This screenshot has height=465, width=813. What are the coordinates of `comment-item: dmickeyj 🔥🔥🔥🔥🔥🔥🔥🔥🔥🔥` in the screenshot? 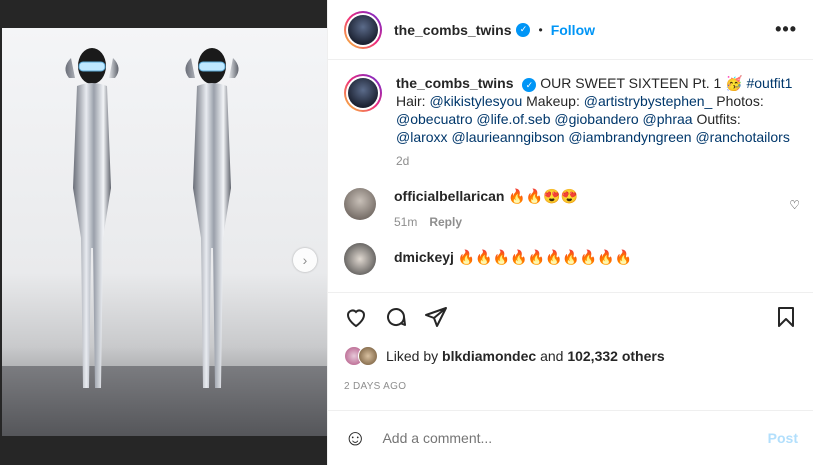 It's located at (570, 259).